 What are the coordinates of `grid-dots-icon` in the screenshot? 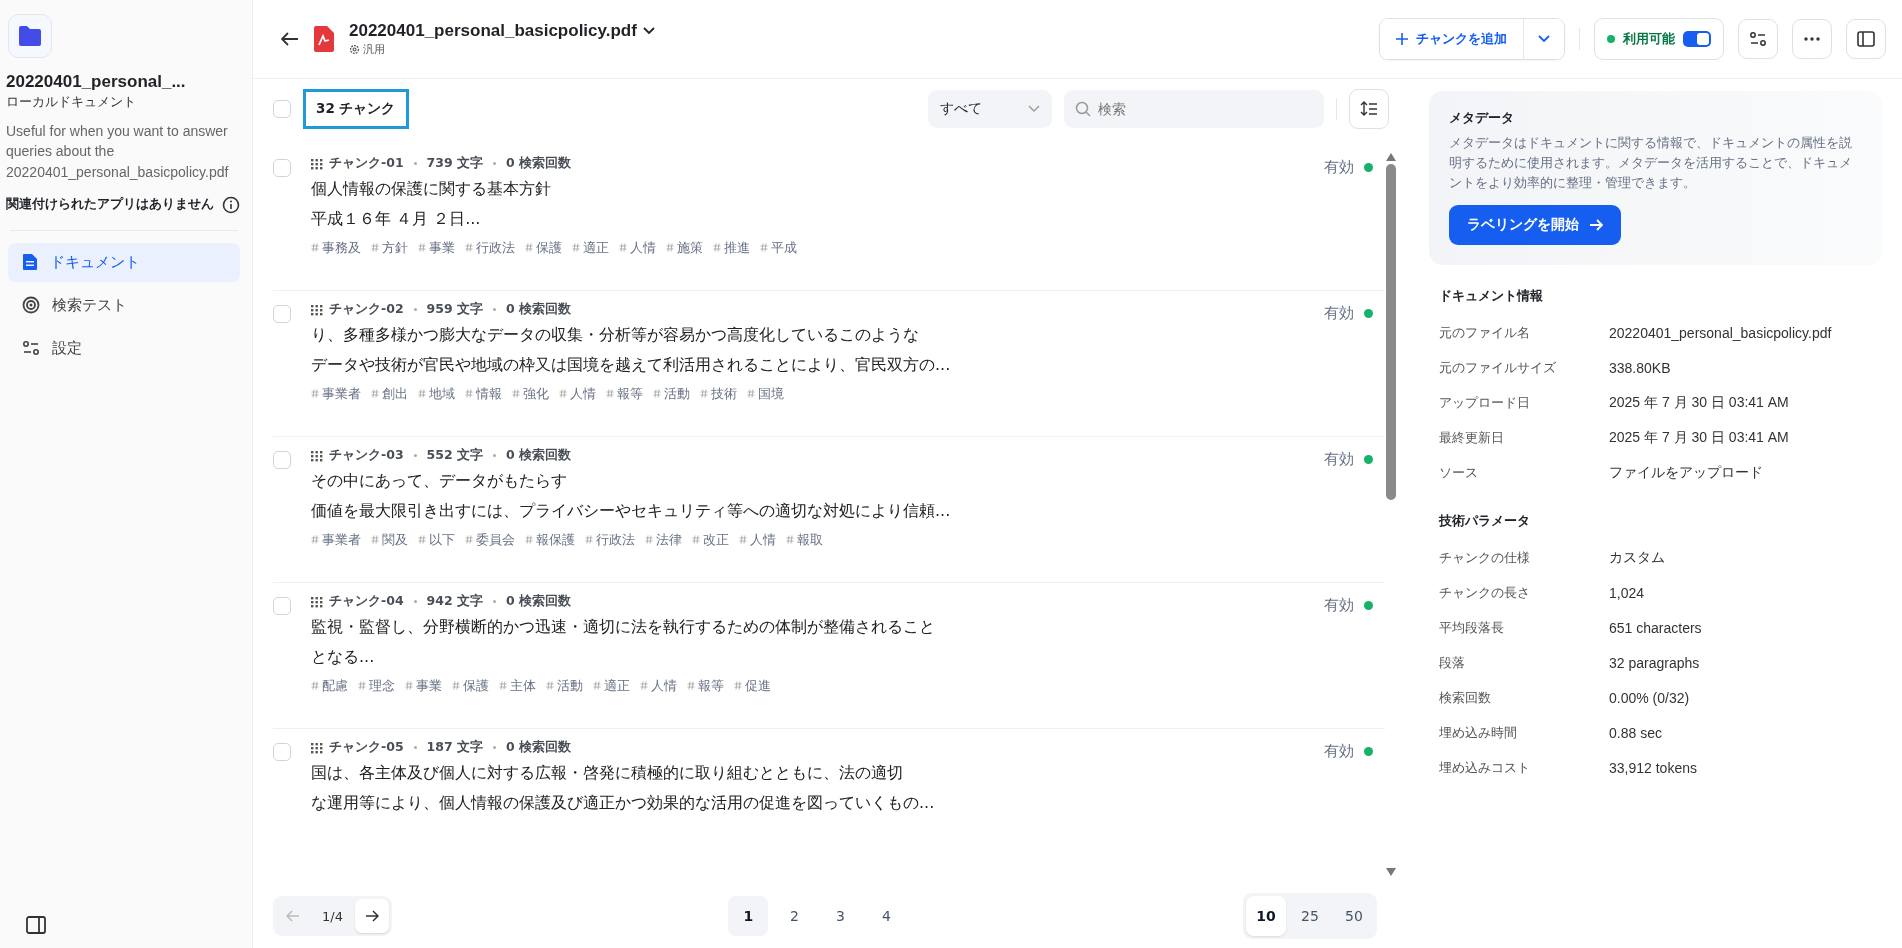 It's located at (317, 601).